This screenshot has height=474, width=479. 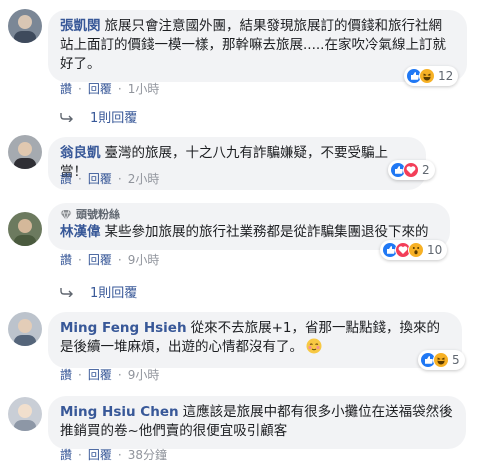 I want to click on commenter-name: Ming Hsiu Chen, so click(x=119, y=412).